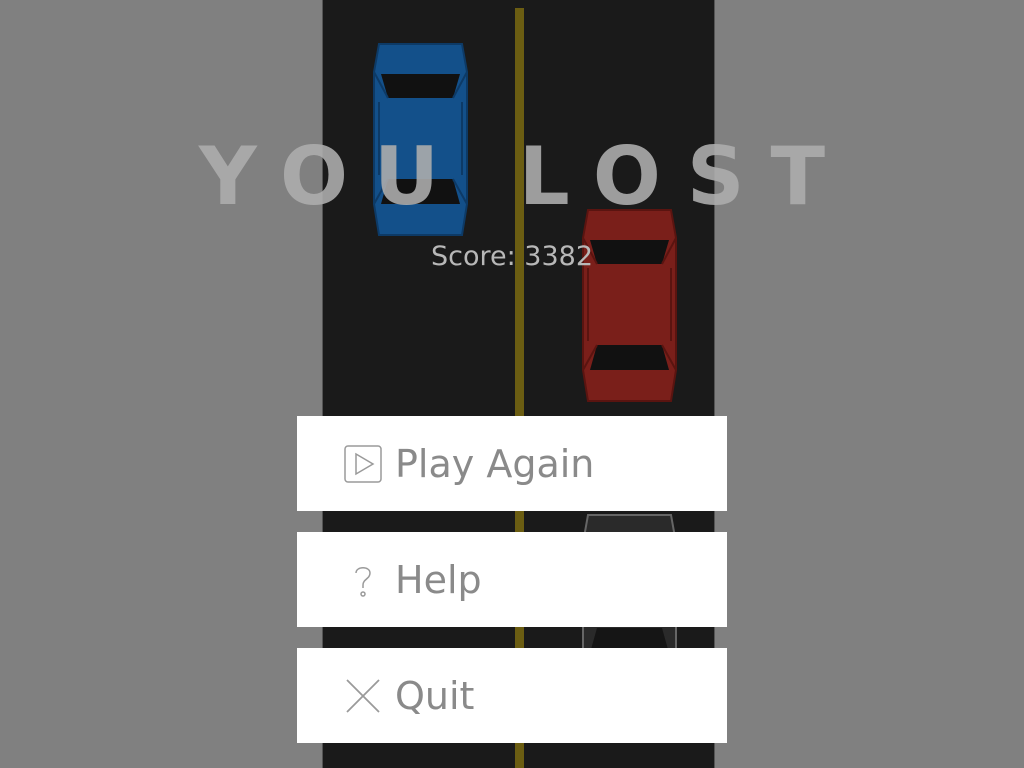 Image resolution: width=1024 pixels, height=768 pixels. Describe the element at coordinates (438, 579) in the screenshot. I see `help-label: Help` at that location.